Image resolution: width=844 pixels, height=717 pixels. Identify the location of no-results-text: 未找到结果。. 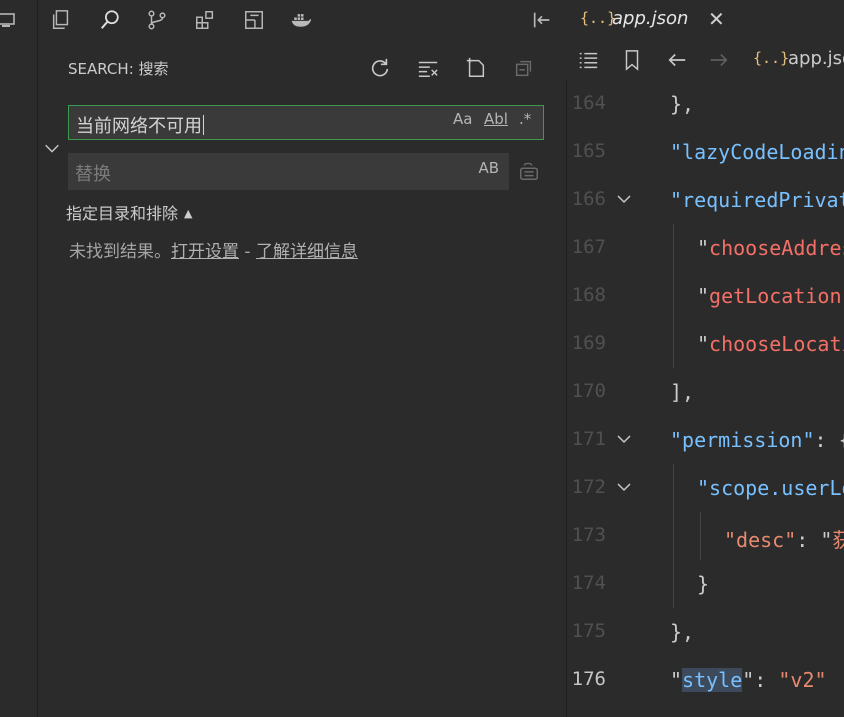
(120, 252).